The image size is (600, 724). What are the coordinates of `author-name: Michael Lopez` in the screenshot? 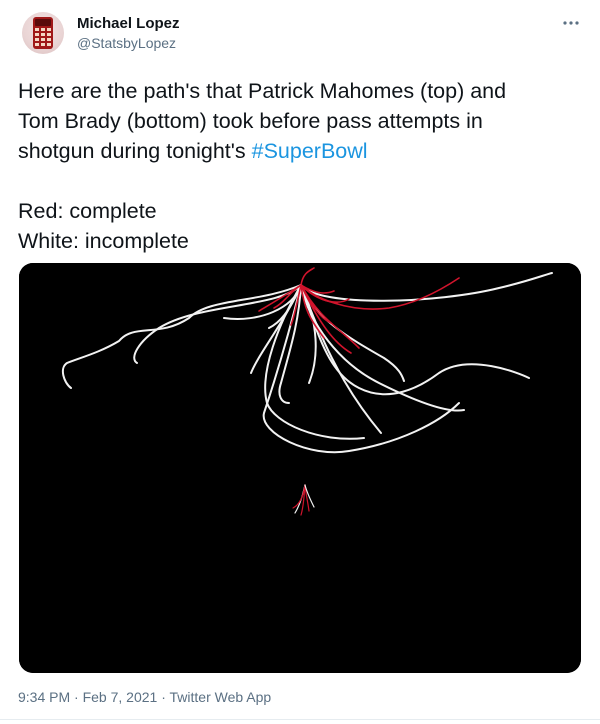 It's located at (128, 23).